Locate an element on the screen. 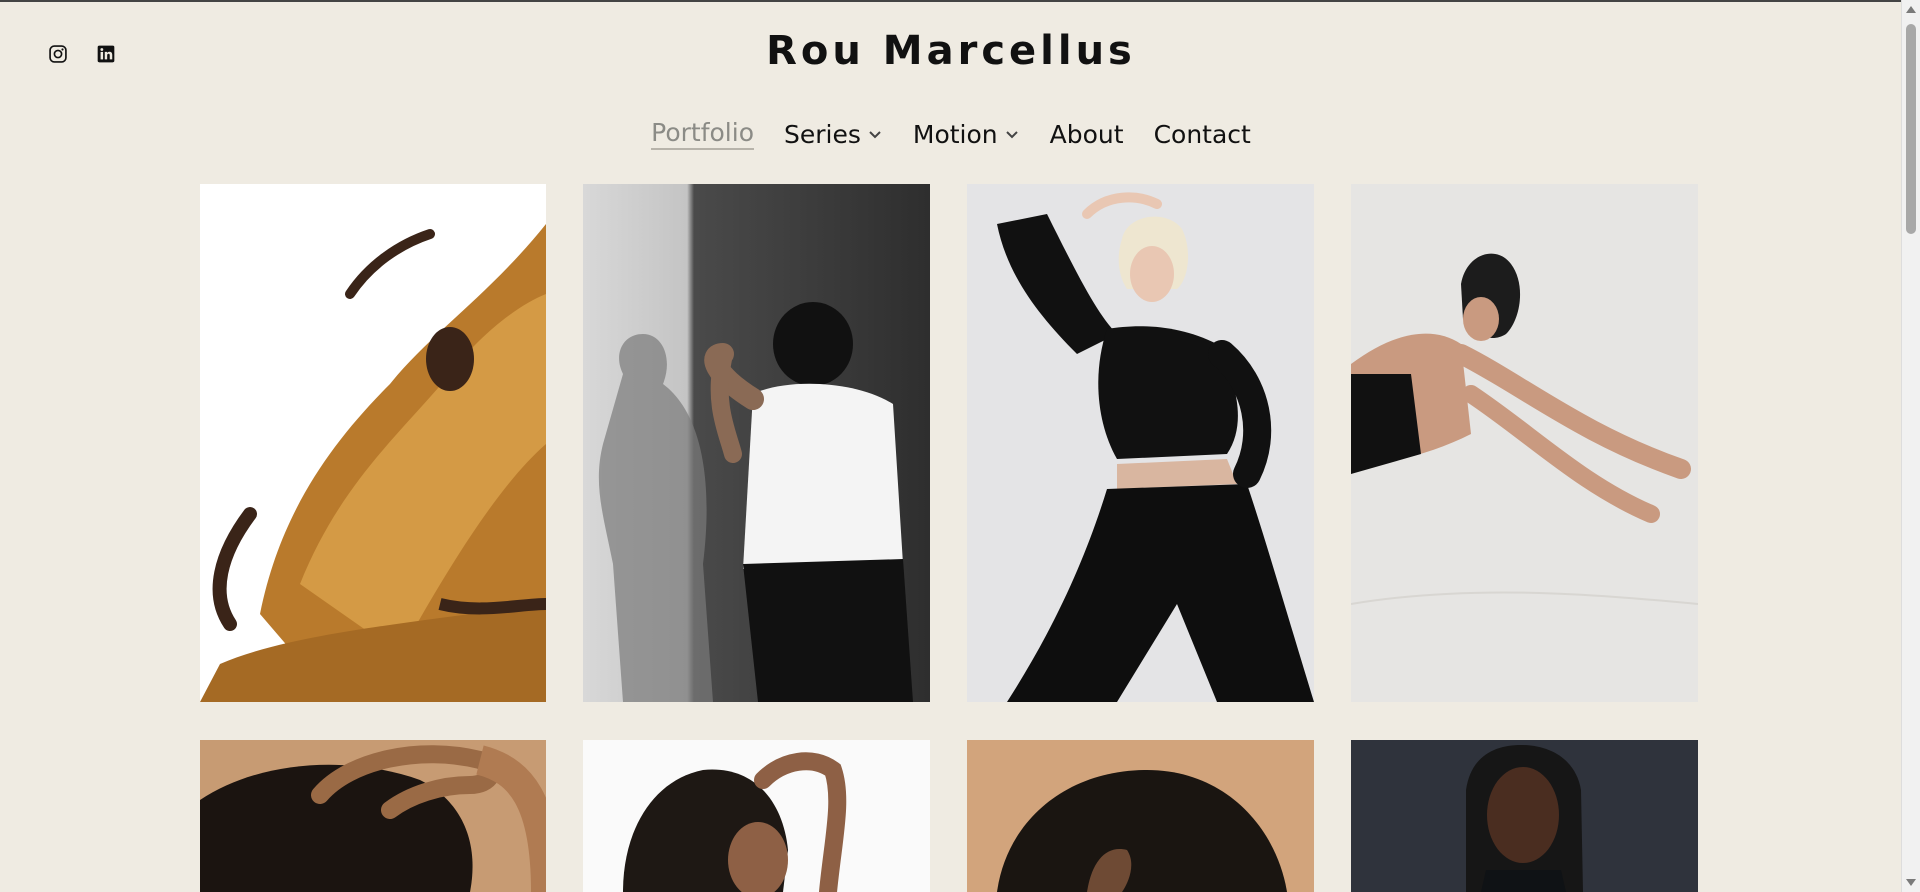 This screenshot has width=1920, height=892. main-nav: Portfolio Series Motion About Contact is located at coordinates (951, 134).